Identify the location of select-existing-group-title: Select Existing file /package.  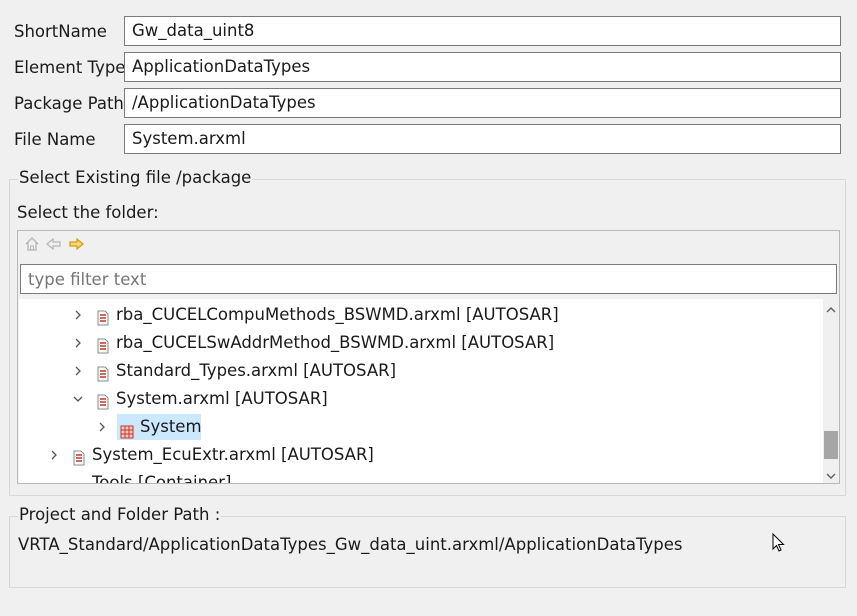
(135, 177).